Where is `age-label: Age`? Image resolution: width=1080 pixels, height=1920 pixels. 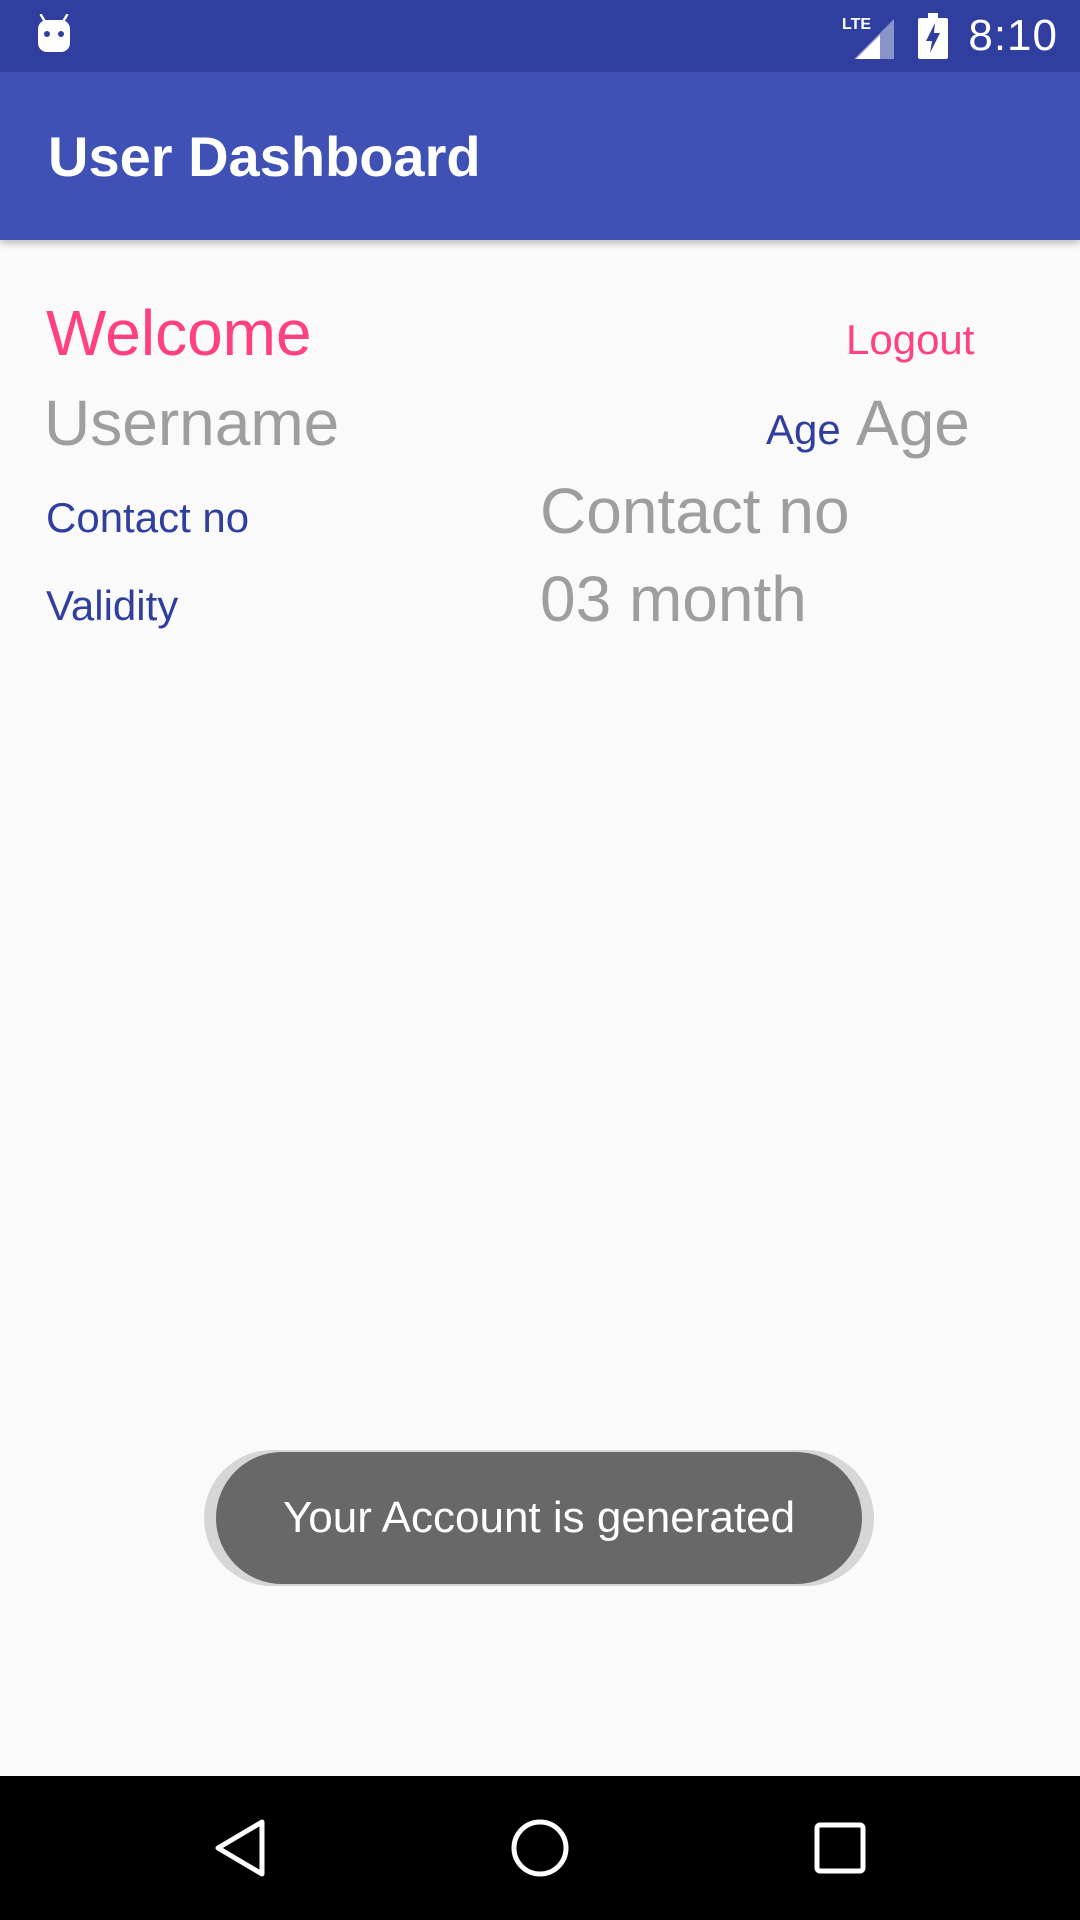
age-label: Age is located at coordinates (803, 429).